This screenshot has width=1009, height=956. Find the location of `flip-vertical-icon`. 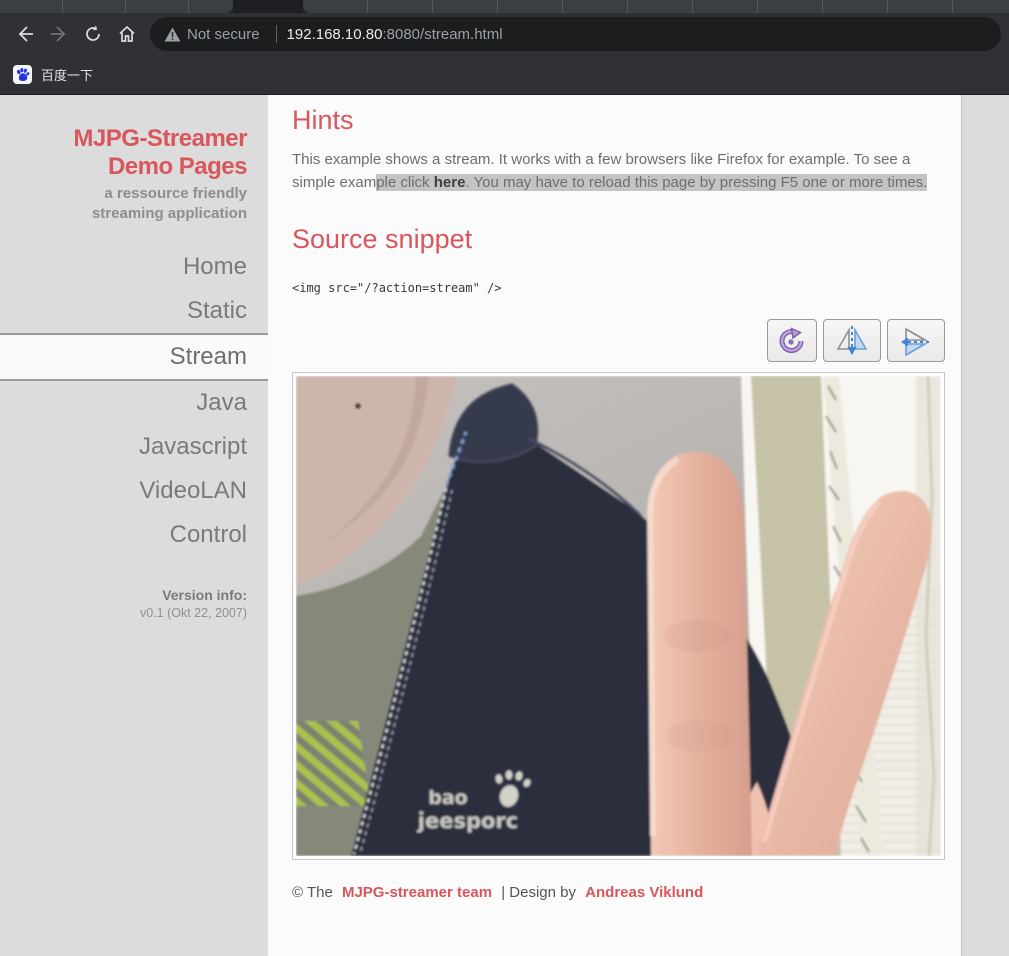

flip-vertical-icon is located at coordinates (915, 341).